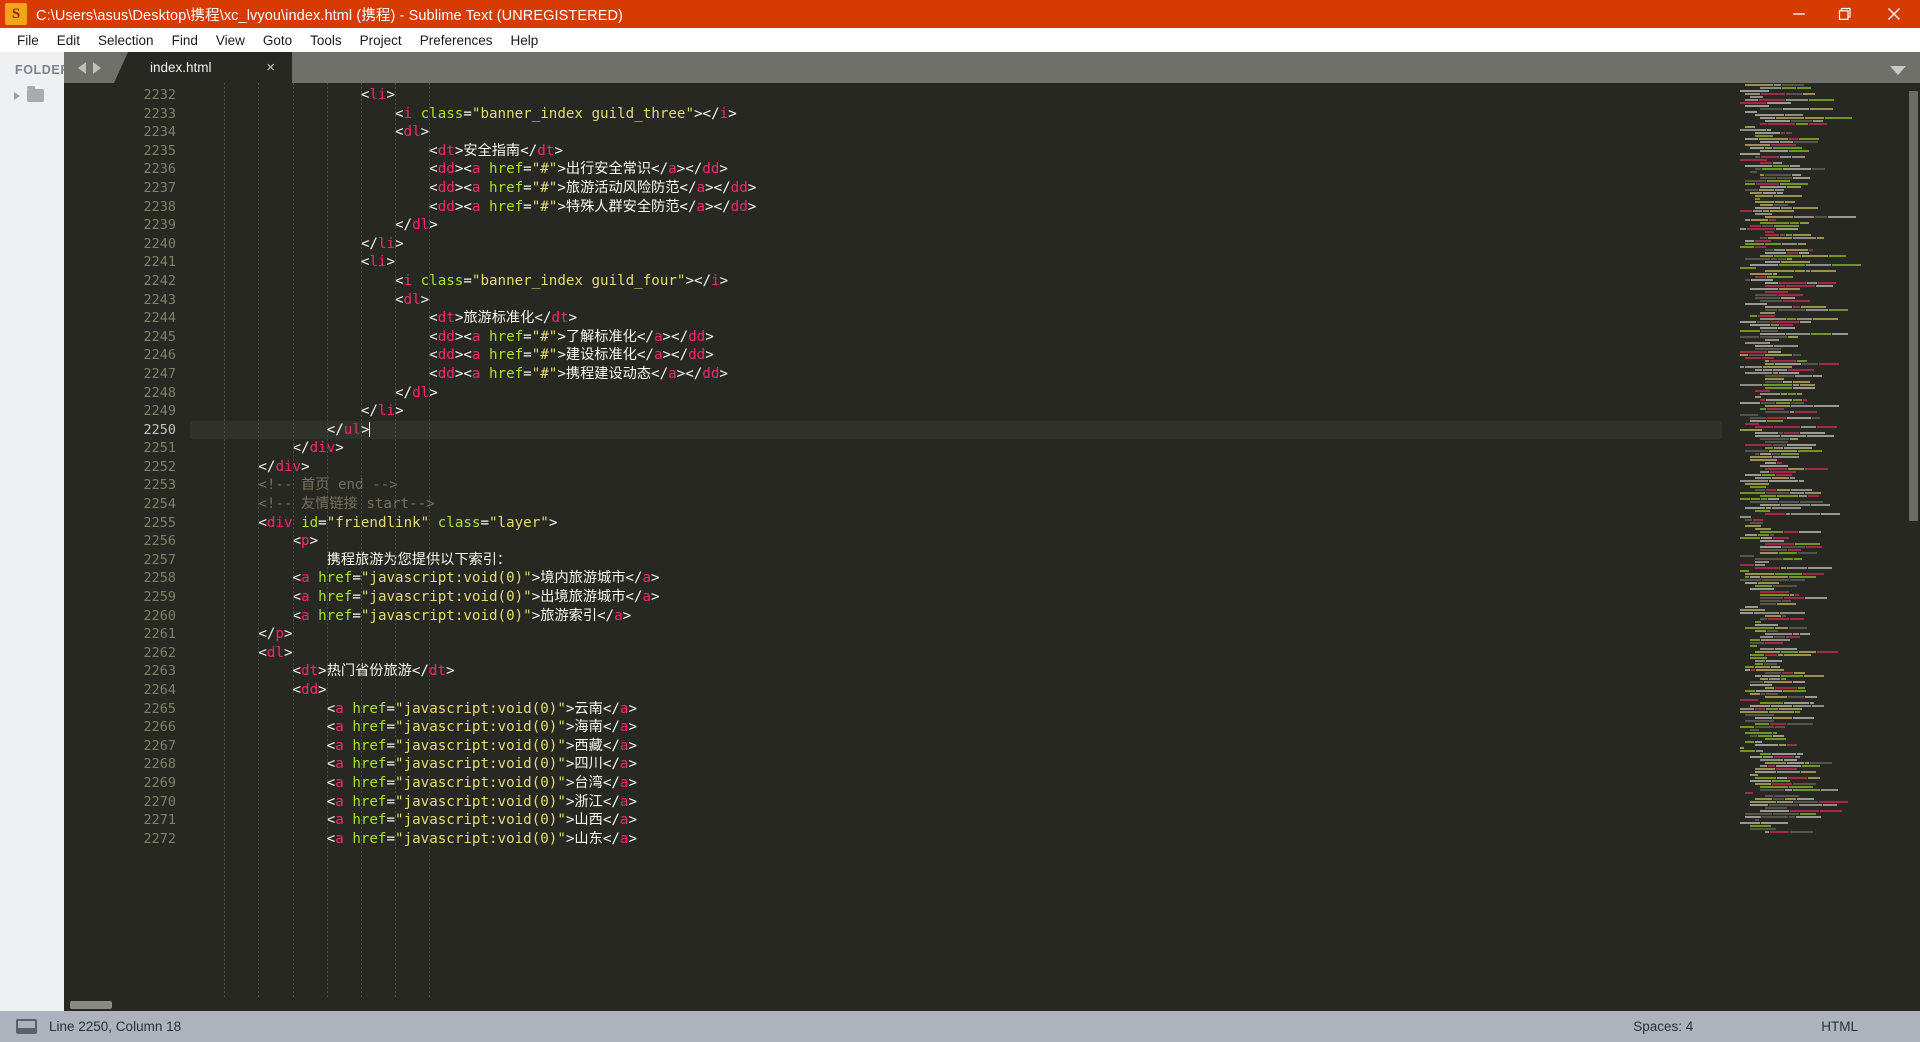 Image resolution: width=1920 pixels, height=1042 pixels. Describe the element at coordinates (378, 522) in the screenshot. I see `code-token: "friendlink"` at that location.